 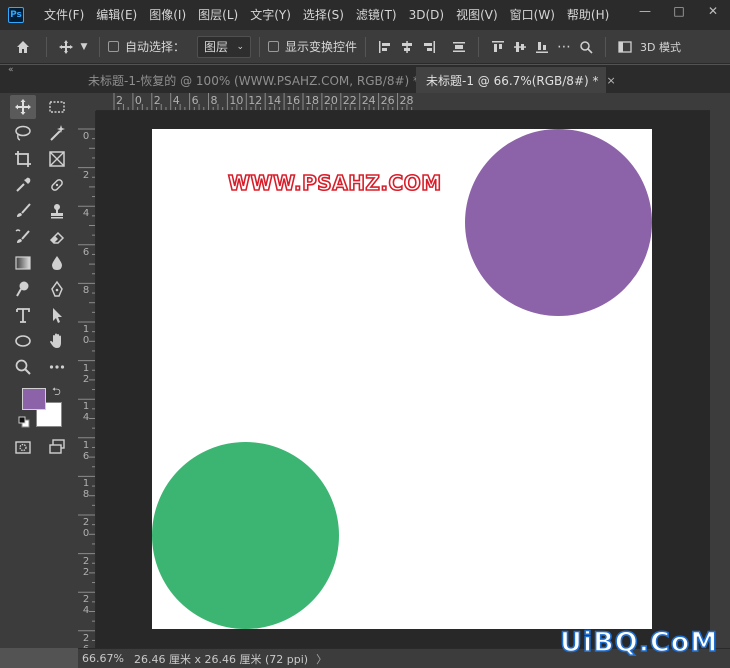 I want to click on collapse-panels-icon: «, so click(x=11, y=70).